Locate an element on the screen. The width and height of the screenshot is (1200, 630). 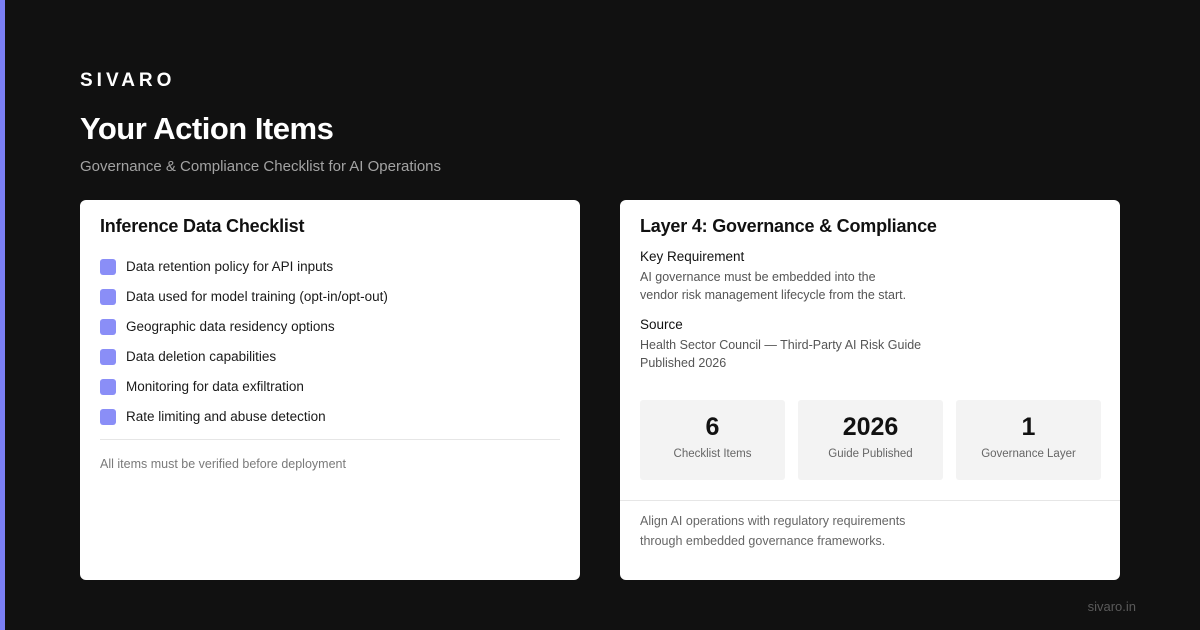
source-label: Source is located at coordinates (661, 324).